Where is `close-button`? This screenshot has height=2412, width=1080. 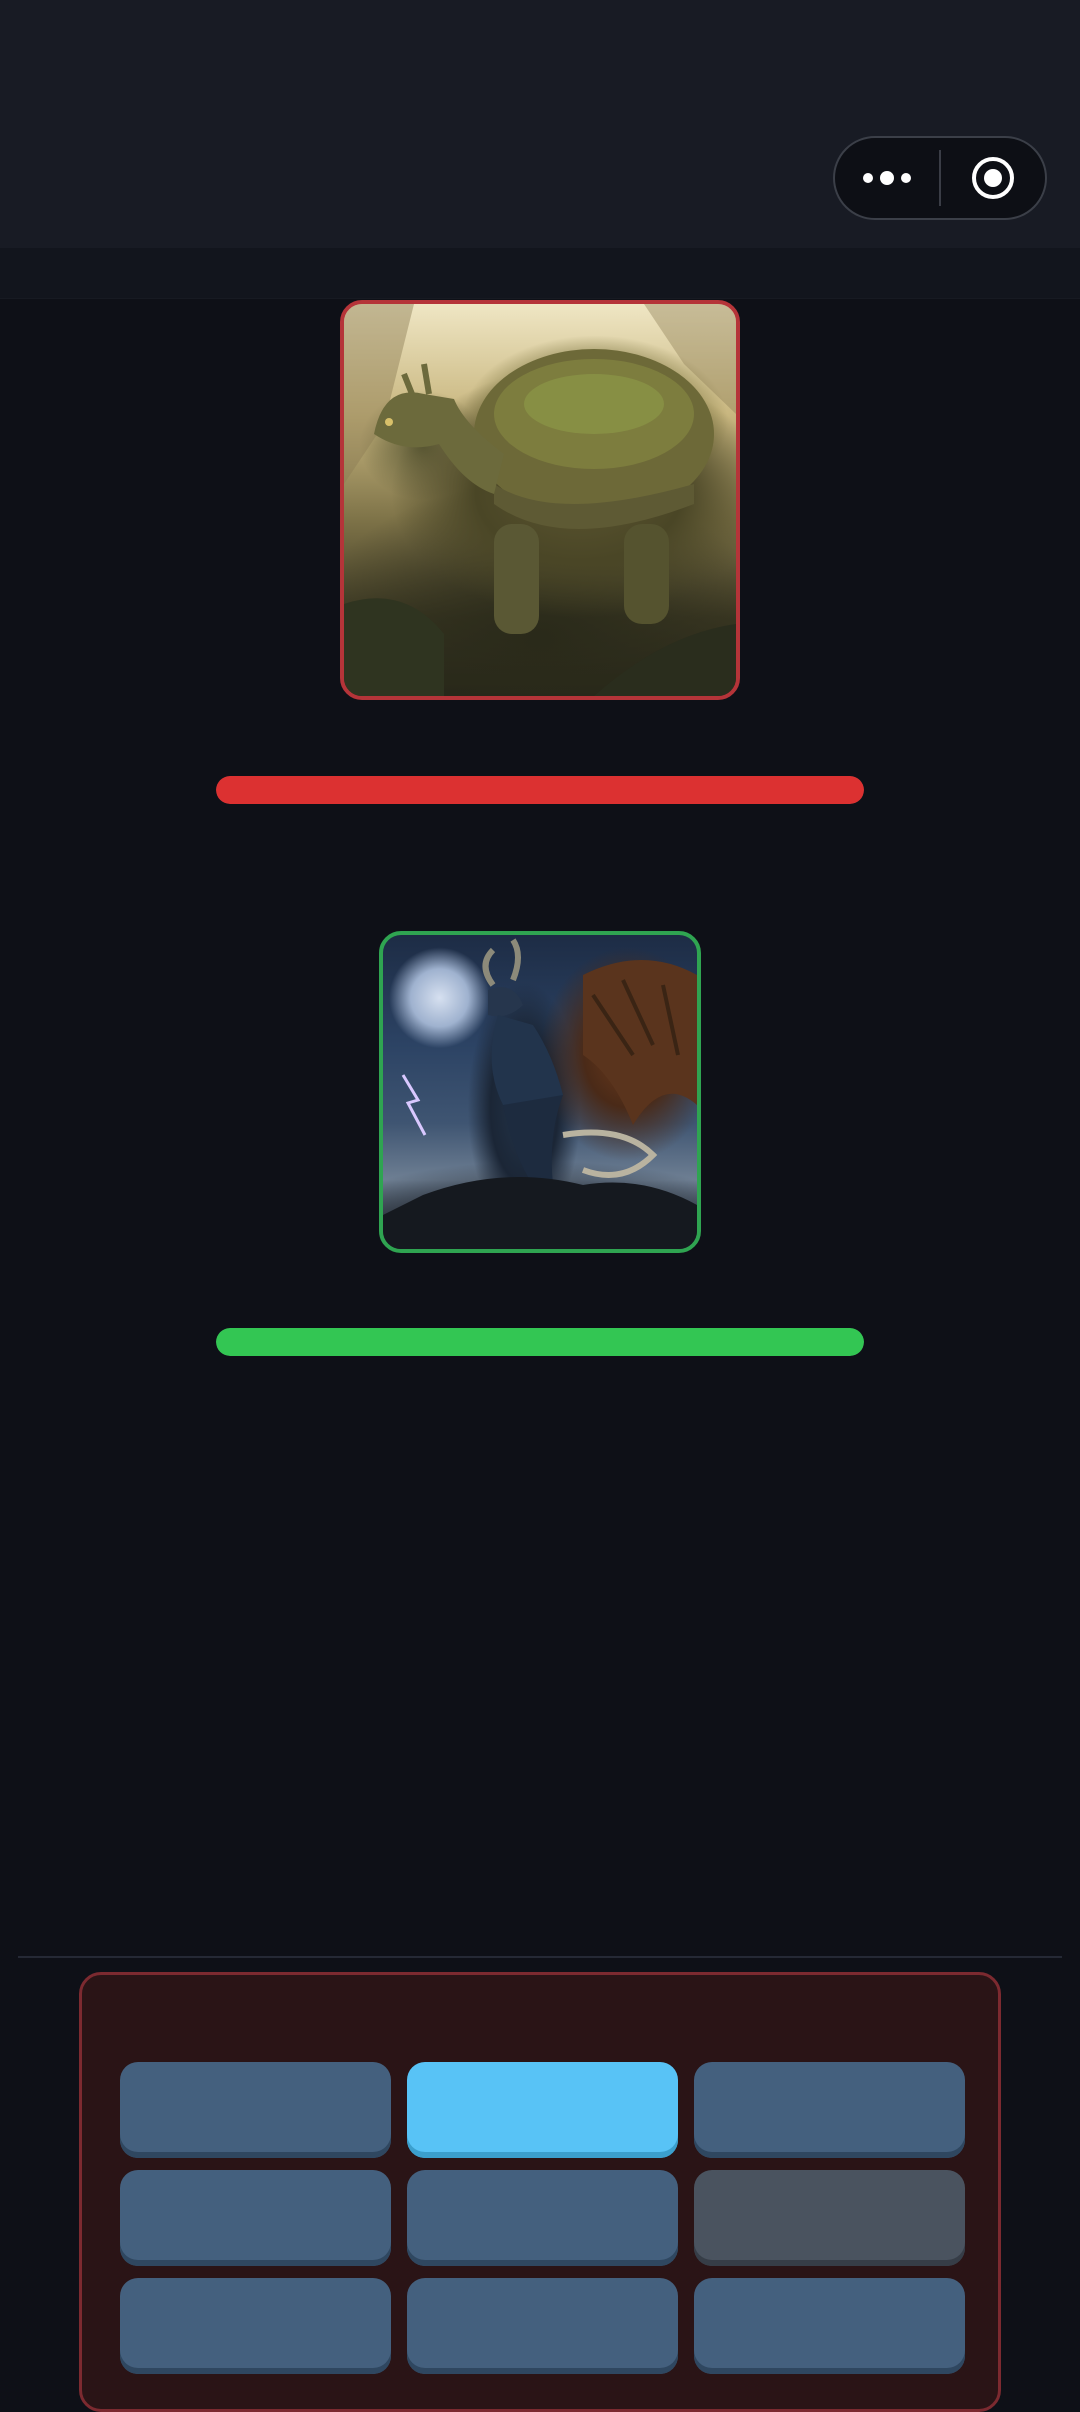
close-button is located at coordinates (993, 178).